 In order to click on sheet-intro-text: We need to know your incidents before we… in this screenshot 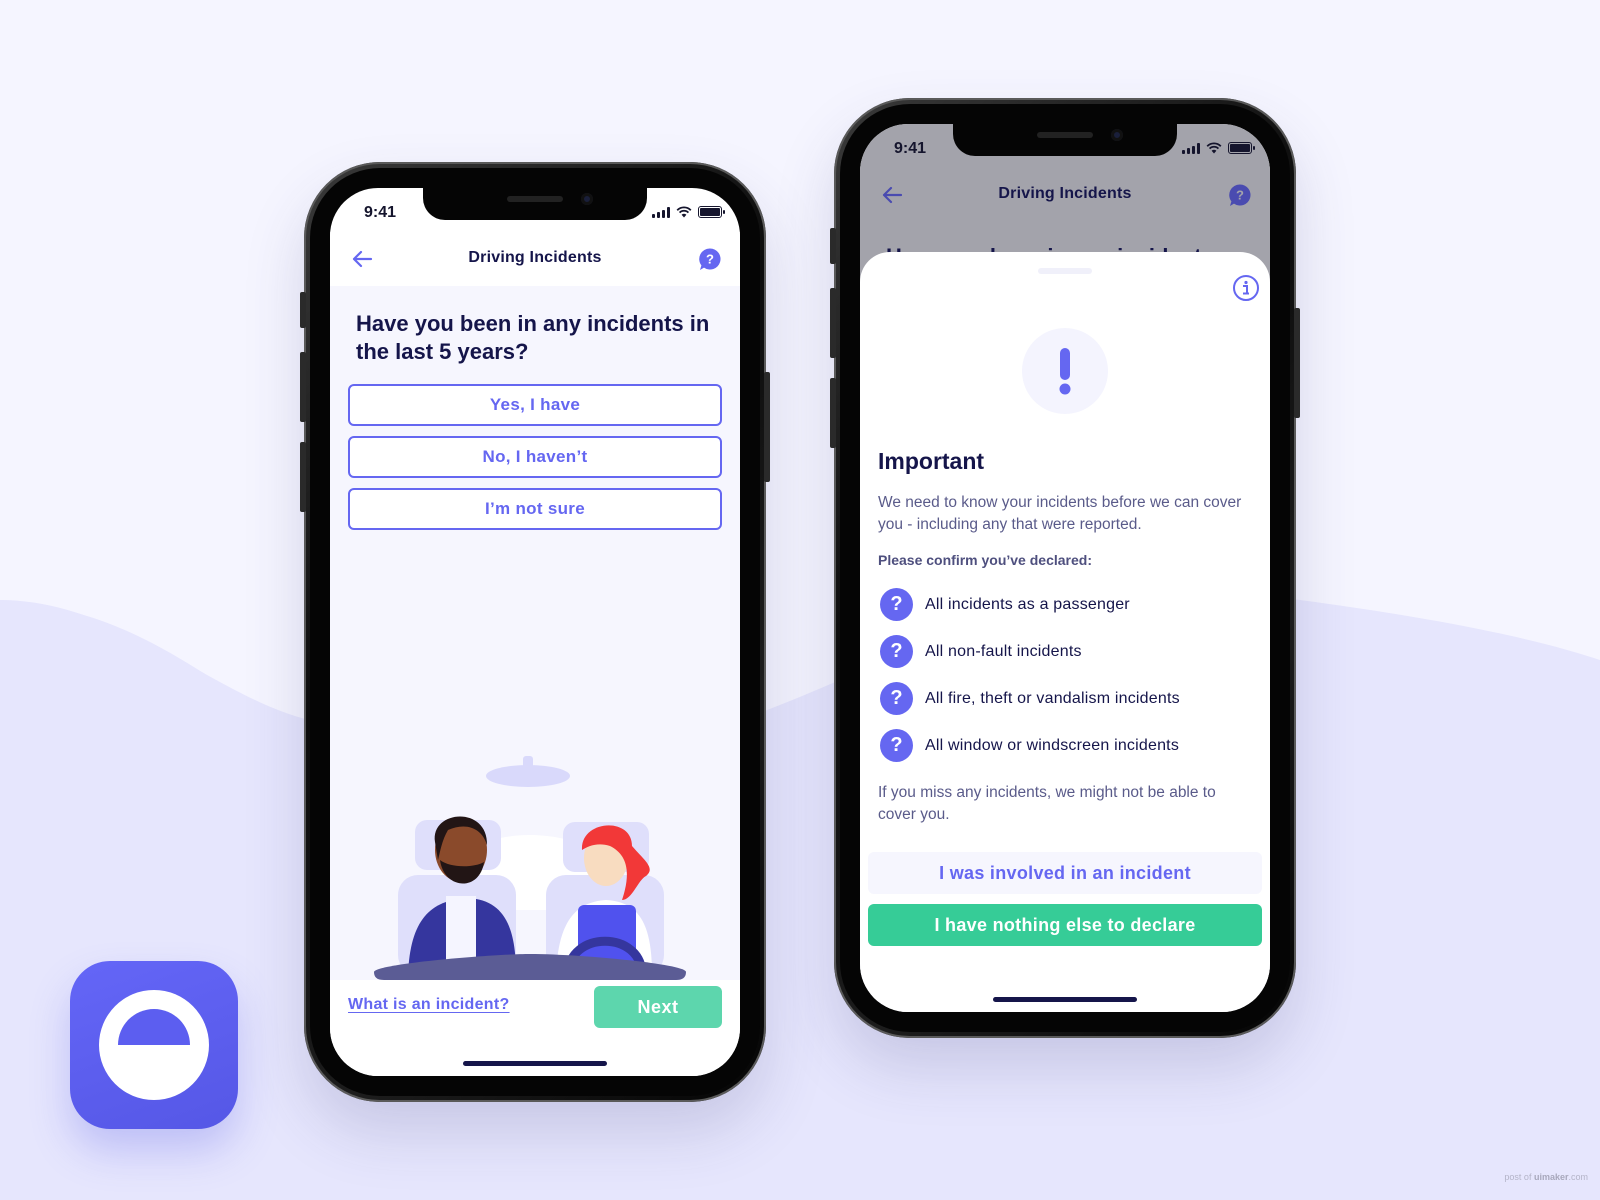, I will do `click(1060, 513)`.